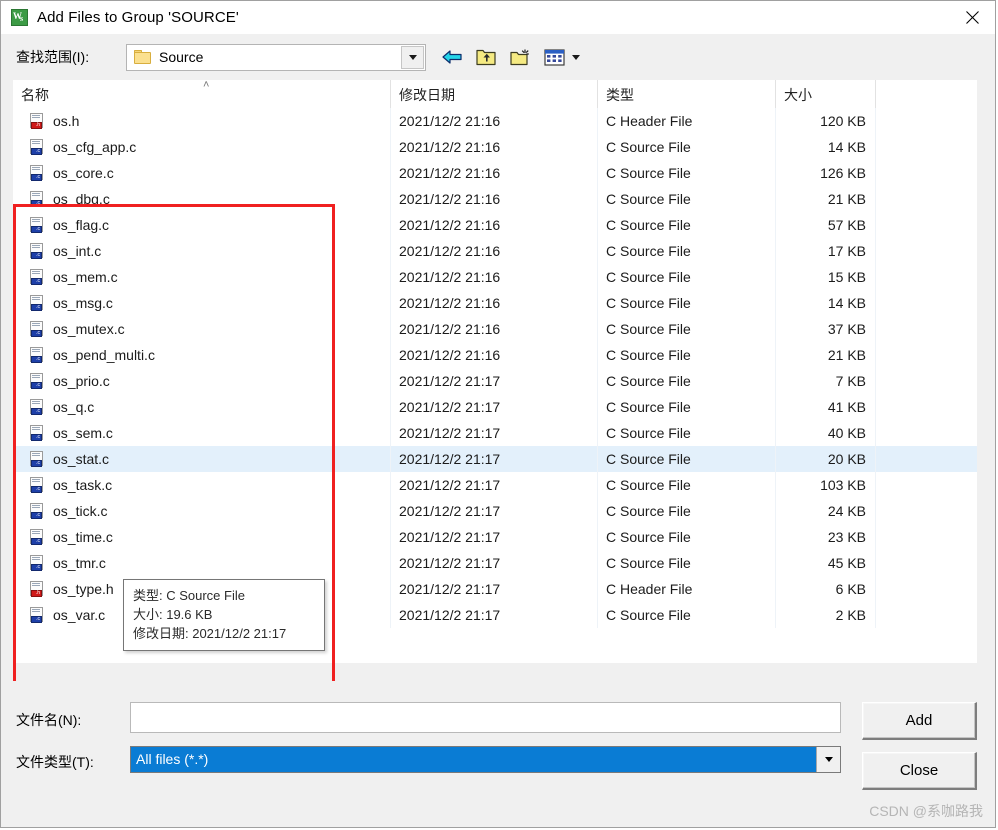 Image resolution: width=998 pixels, height=830 pixels. What do you see at coordinates (826, 173) in the screenshot?
I see `cell-size: 126 KB` at bounding box center [826, 173].